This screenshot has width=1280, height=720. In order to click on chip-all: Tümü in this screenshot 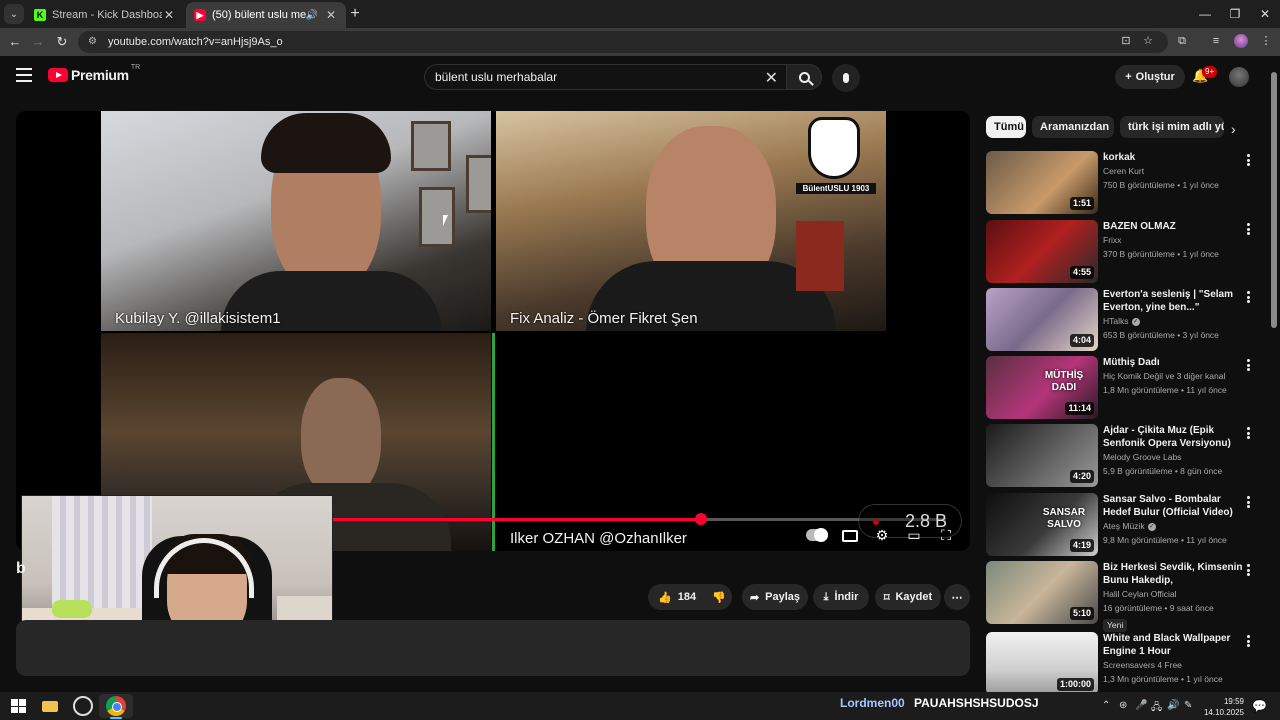, I will do `click(1006, 127)`.